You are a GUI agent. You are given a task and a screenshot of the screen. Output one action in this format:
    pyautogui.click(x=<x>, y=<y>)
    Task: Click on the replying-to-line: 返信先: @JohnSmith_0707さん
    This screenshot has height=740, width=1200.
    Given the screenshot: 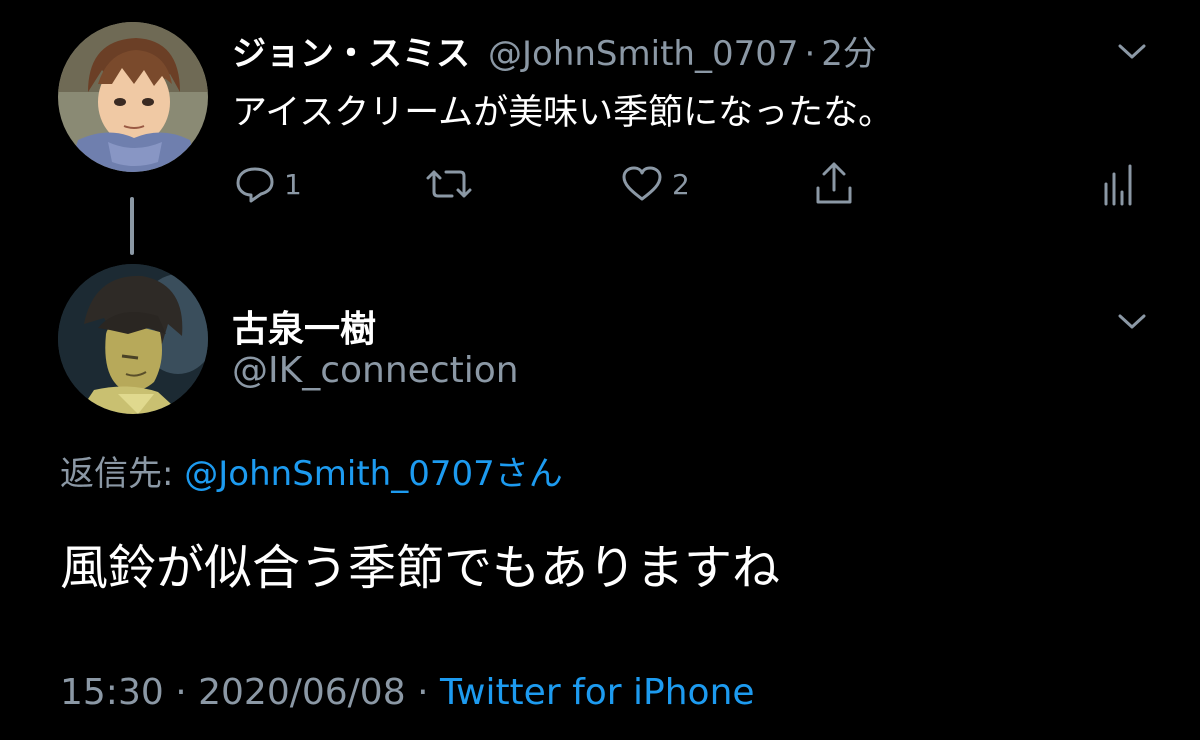 What is the action you would take?
    pyautogui.click(x=311, y=470)
    